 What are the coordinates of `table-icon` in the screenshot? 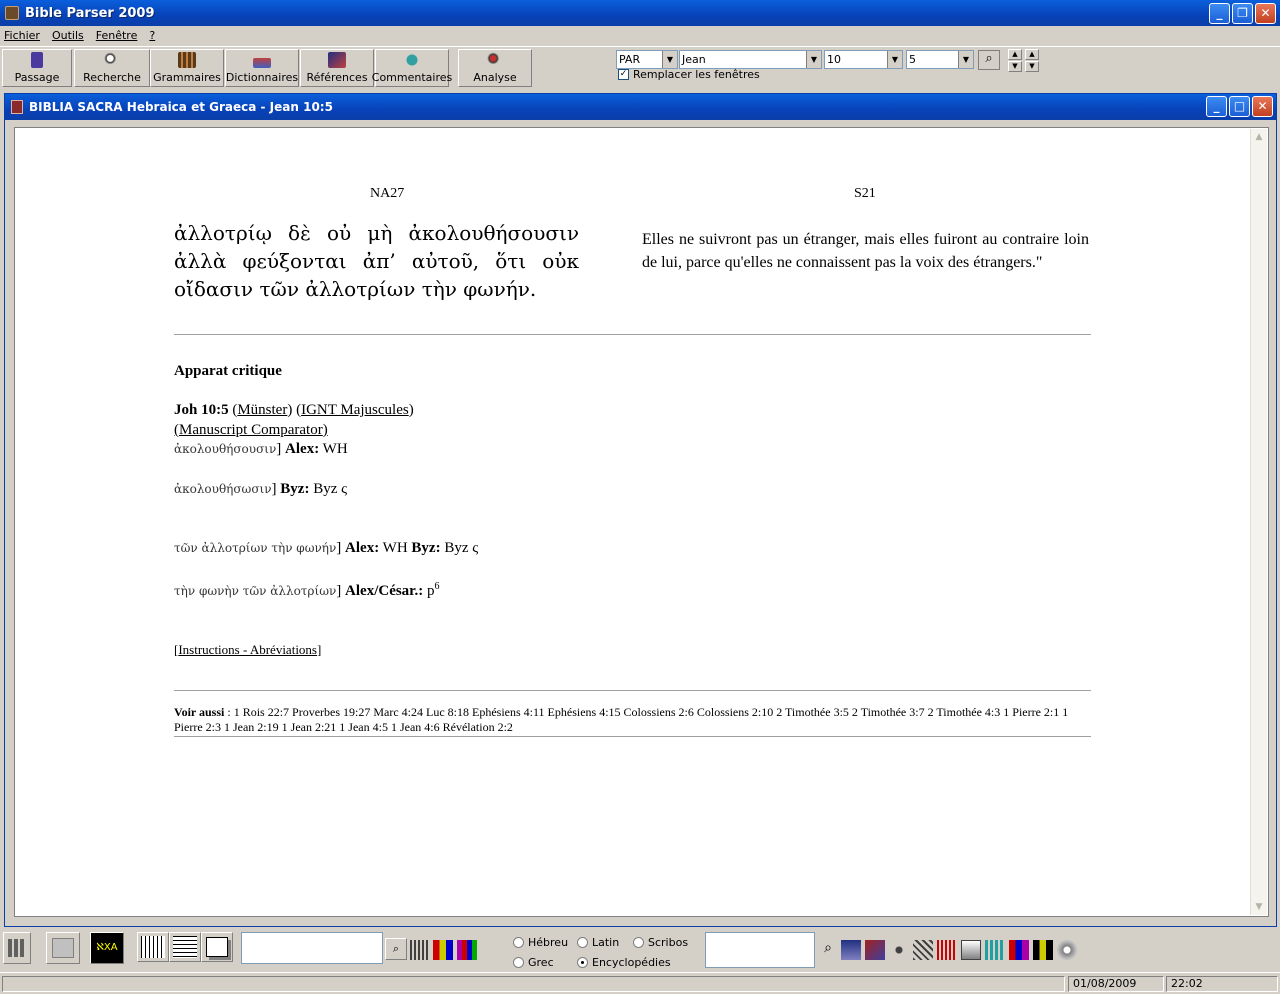 It's located at (420, 950).